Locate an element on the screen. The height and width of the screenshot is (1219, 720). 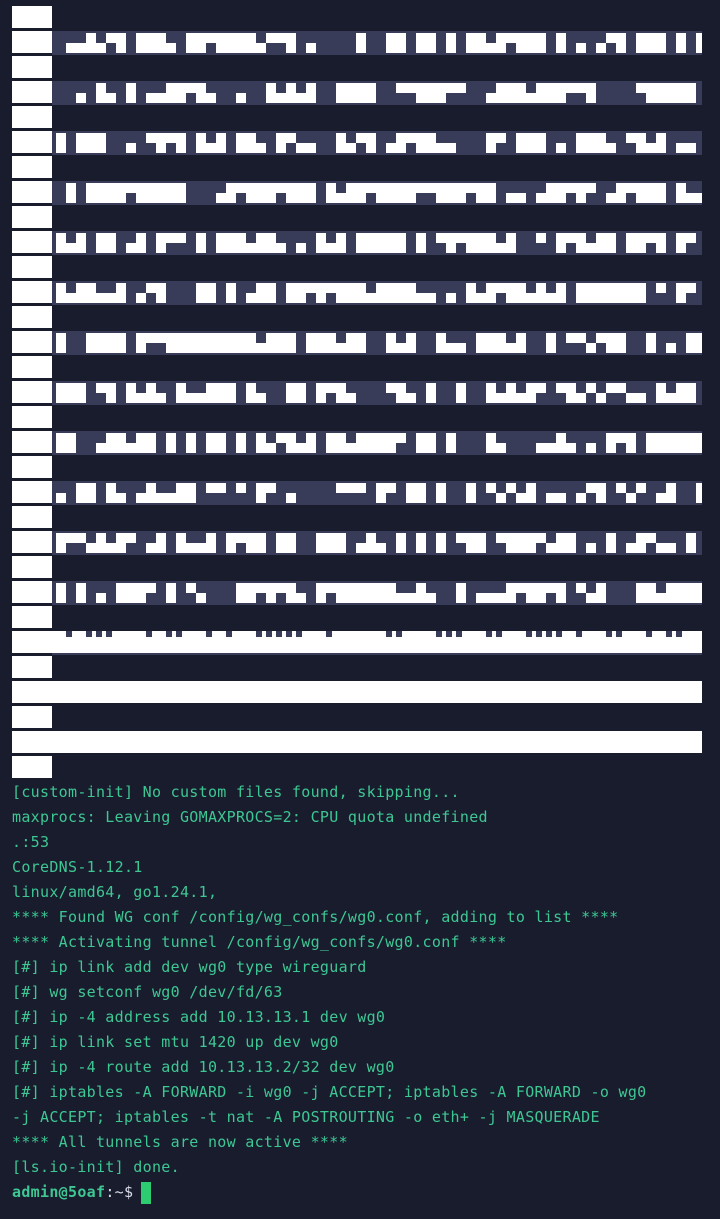
prompt-symbol: $ is located at coordinates (129, 1192).